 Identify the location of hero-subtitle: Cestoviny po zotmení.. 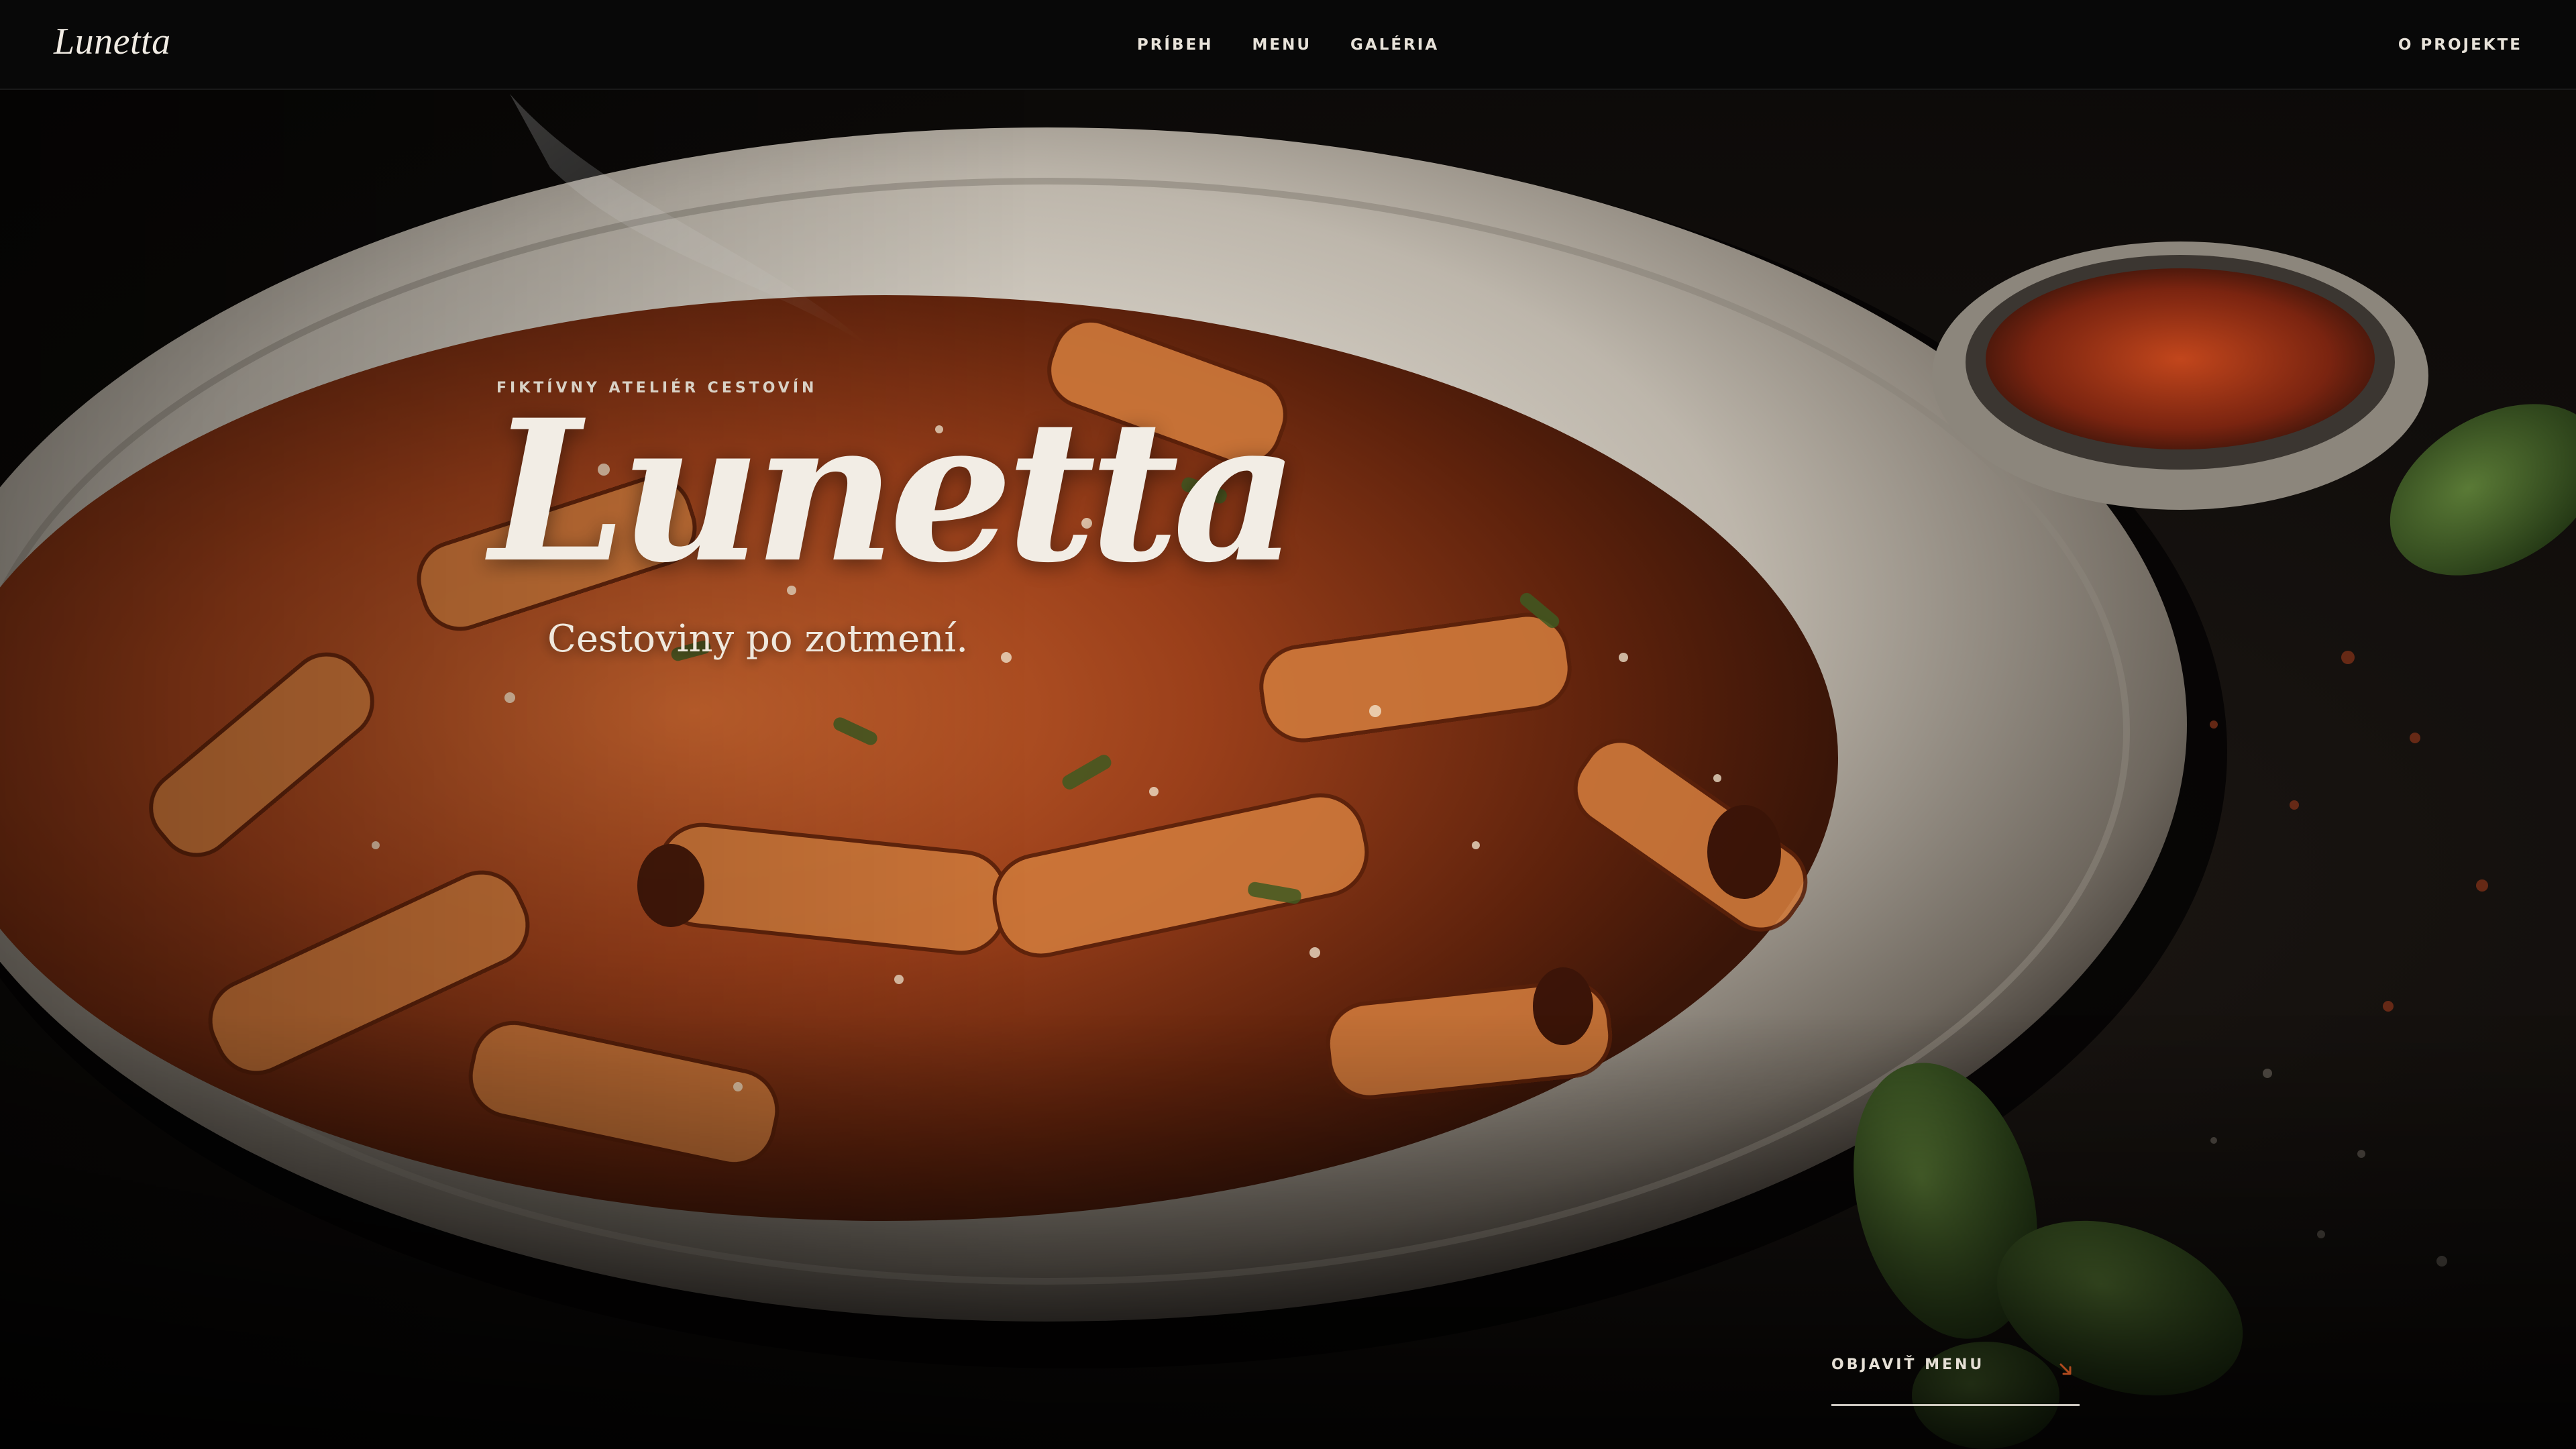
(758, 639).